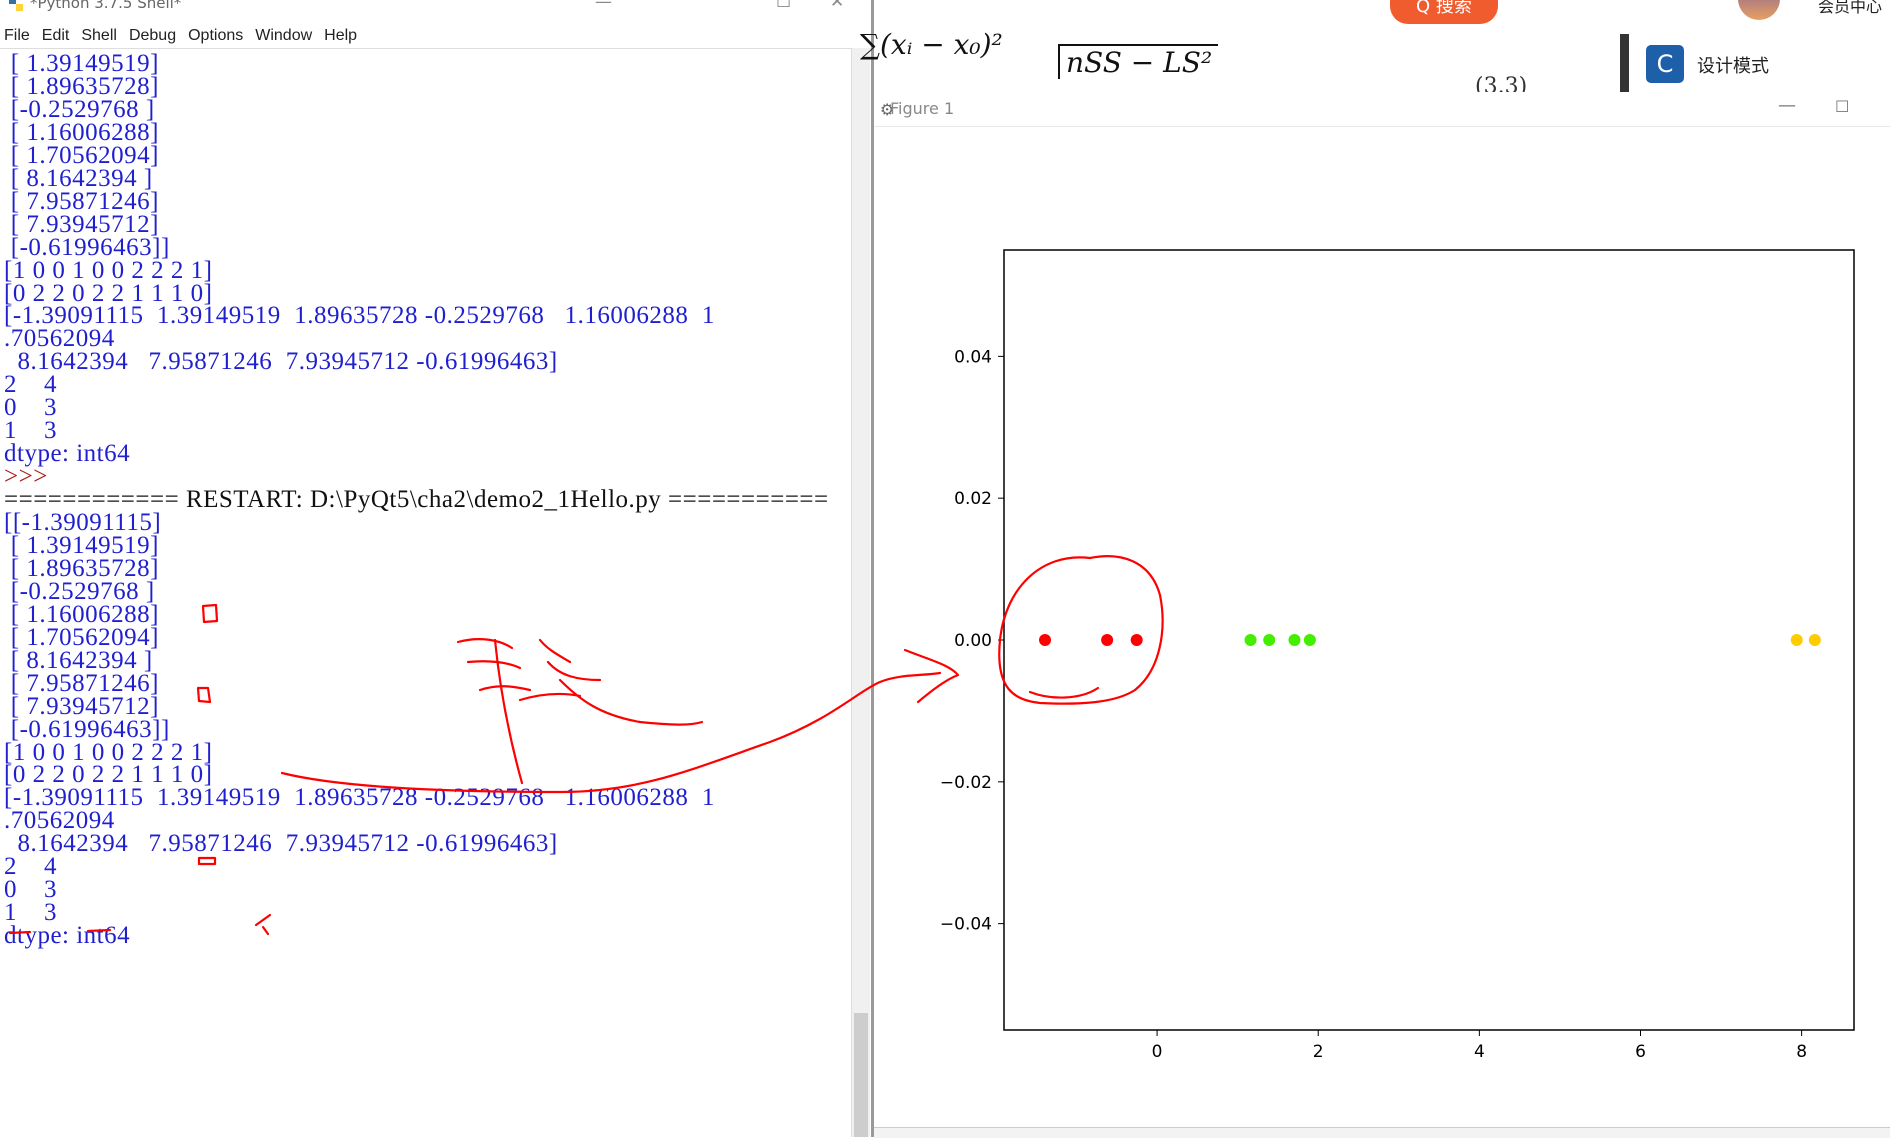 This screenshot has width=1890, height=1138. What do you see at coordinates (973, 357) in the screenshot?
I see `y-tick-label: 0.04` at bounding box center [973, 357].